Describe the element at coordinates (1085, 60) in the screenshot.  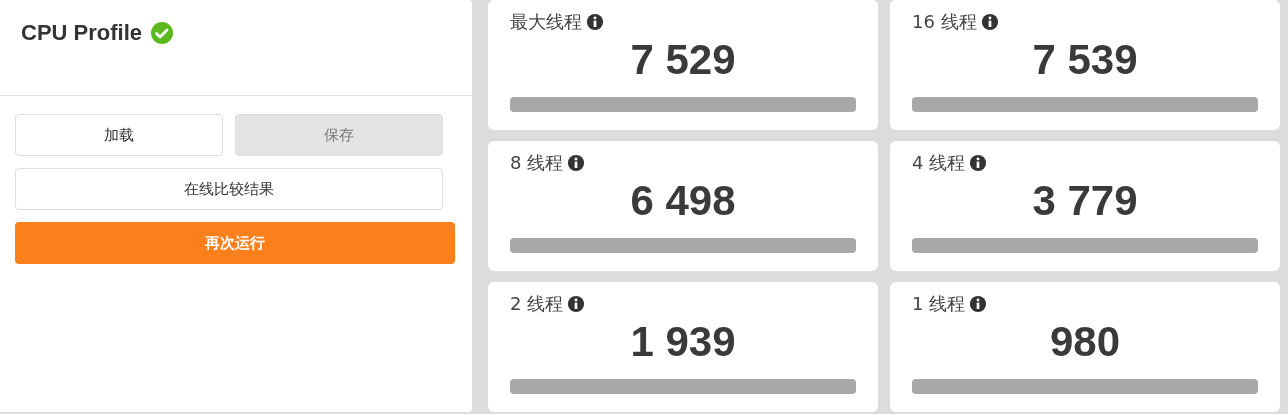
I see `score-value: 7 539` at that location.